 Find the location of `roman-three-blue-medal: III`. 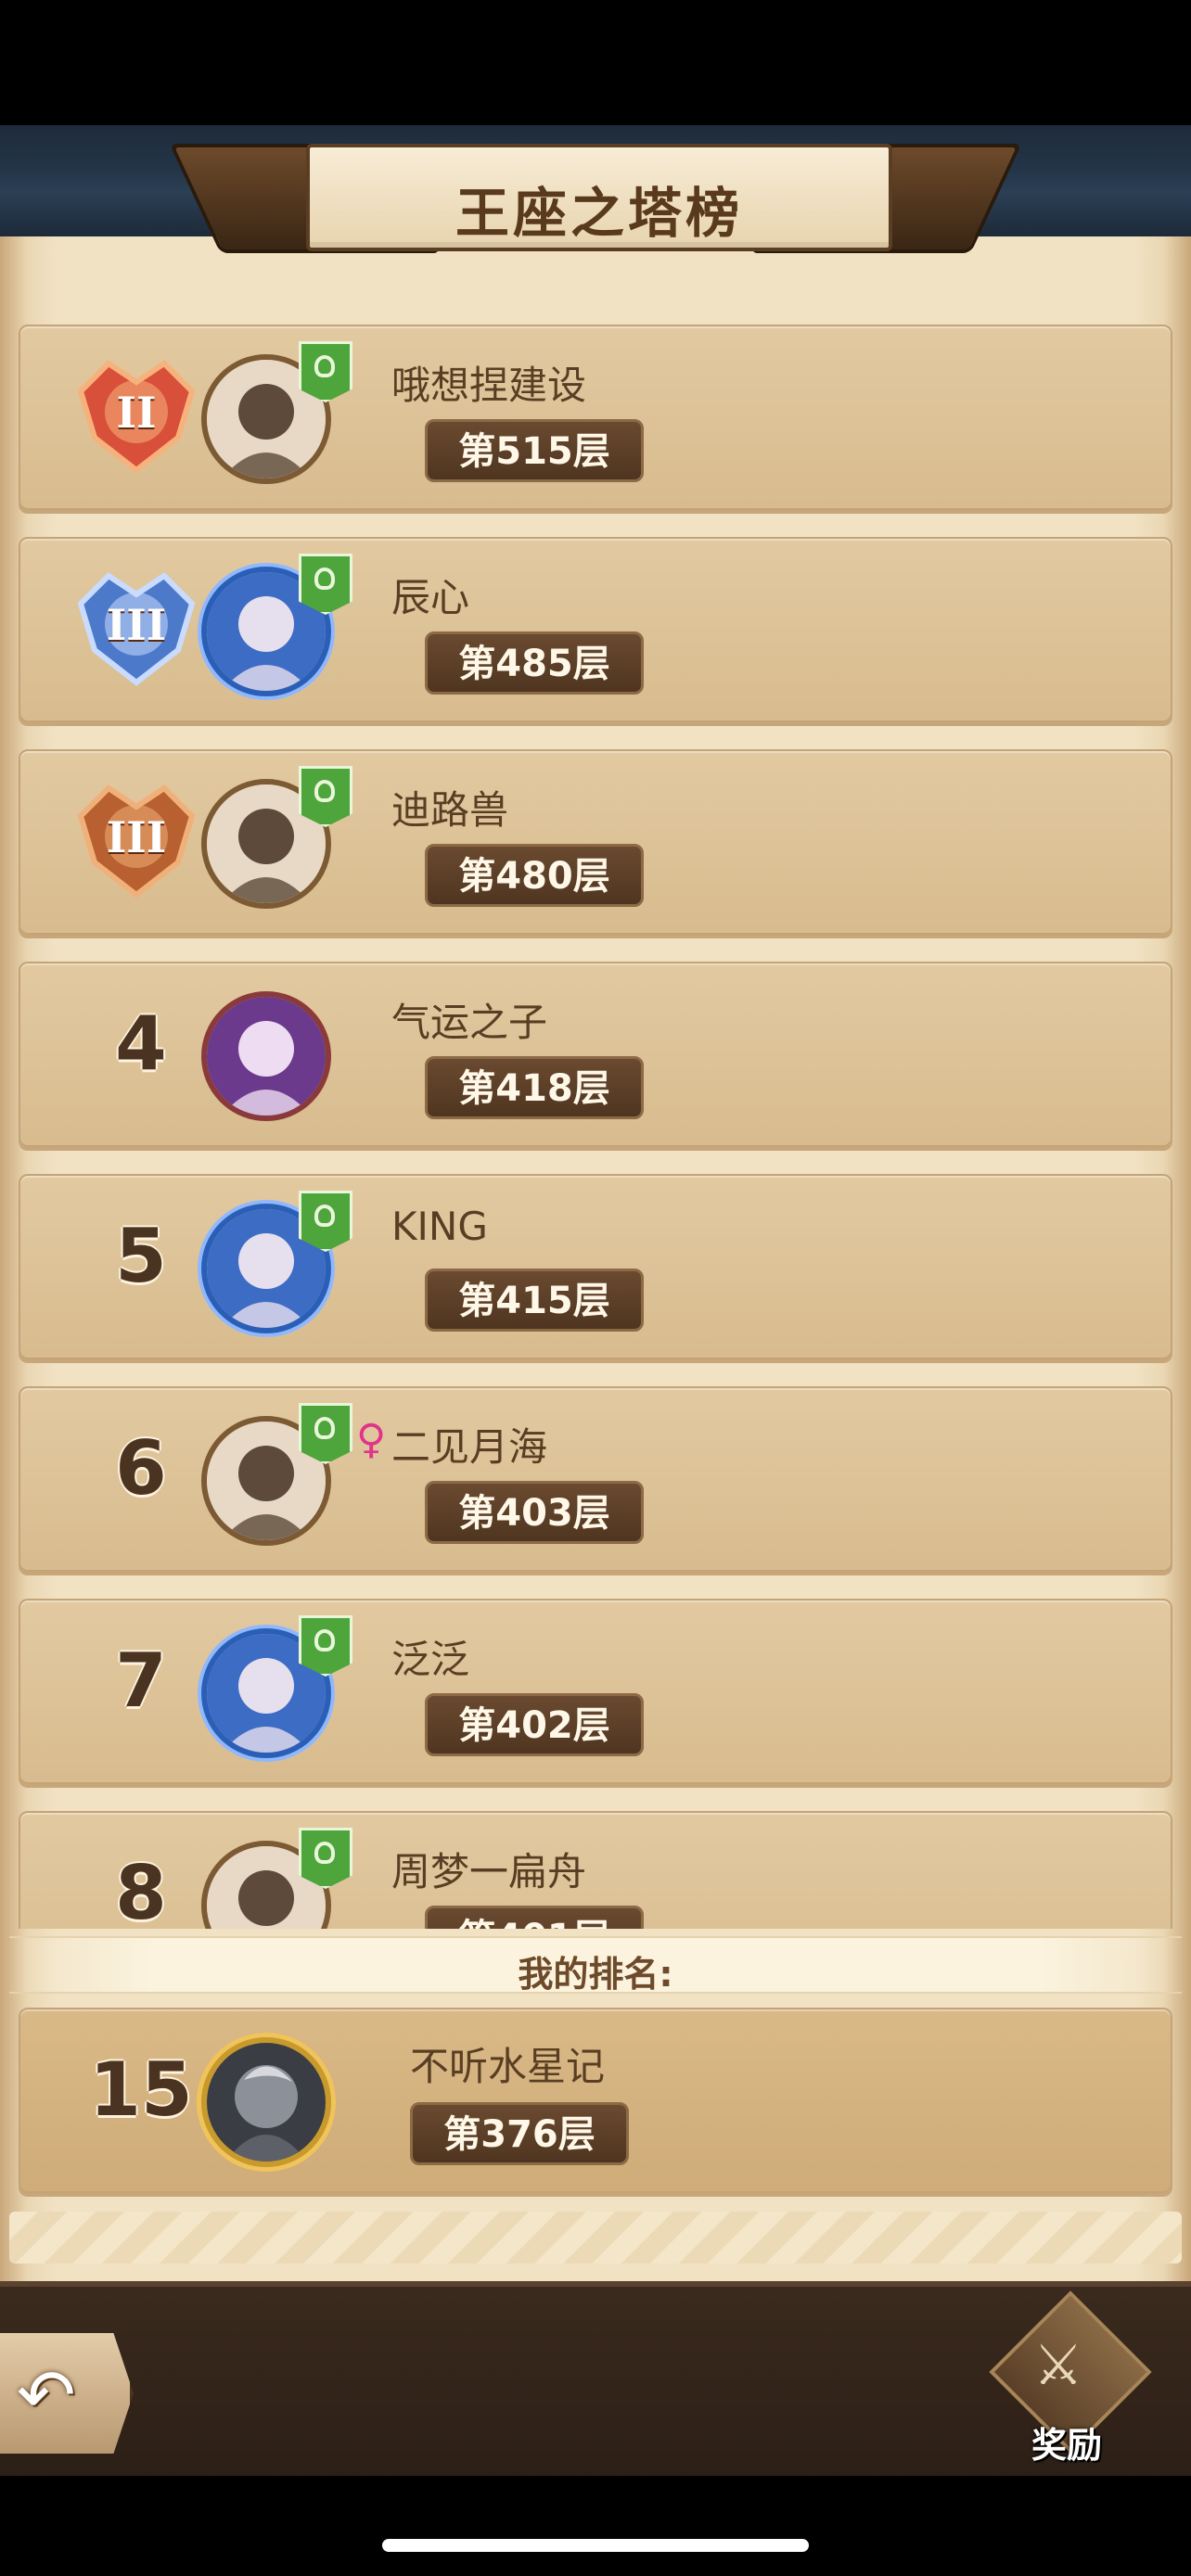

roman-three-blue-medal: III is located at coordinates (136, 627).